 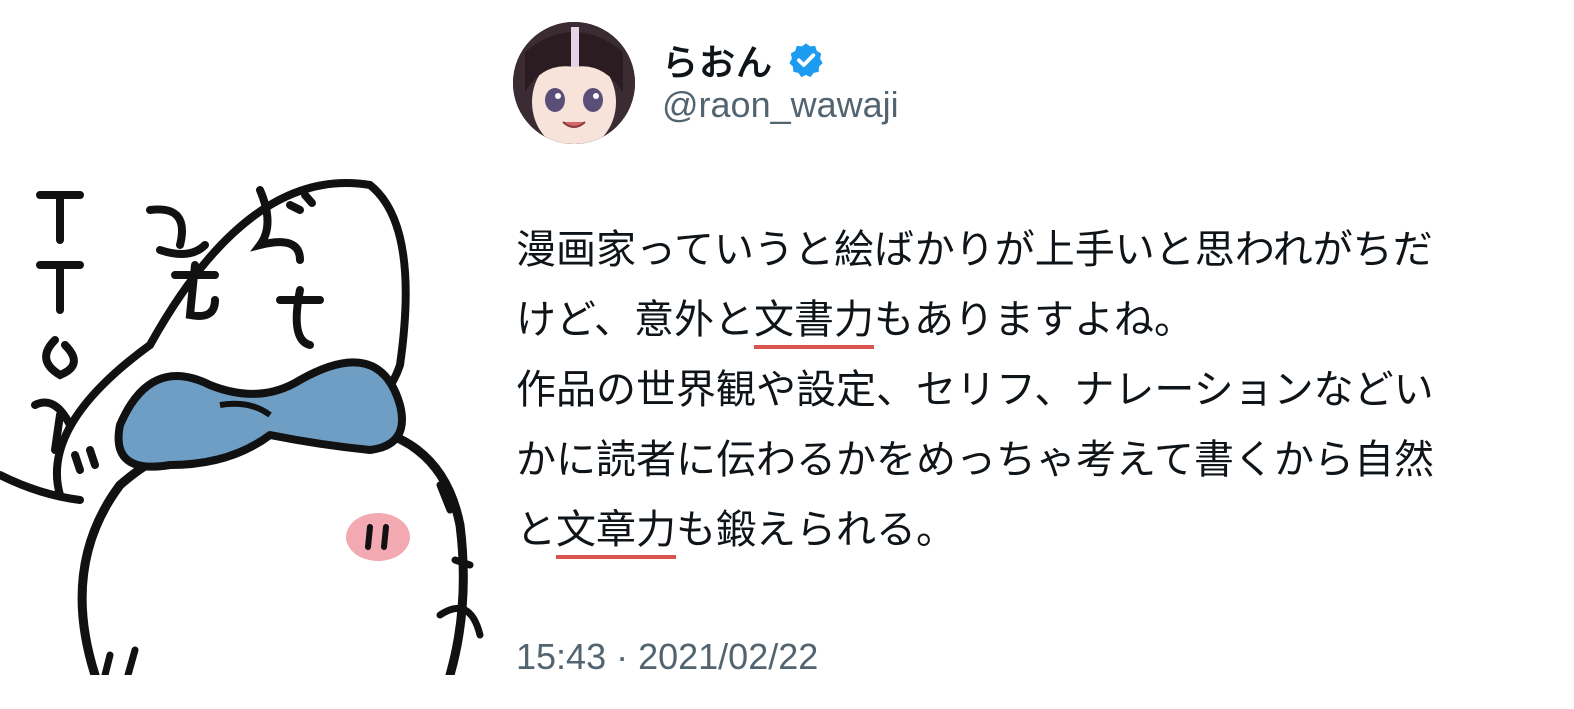 I want to click on tweet-line-5: と文章力も鍛えられる。, so click(x=1036, y=530).